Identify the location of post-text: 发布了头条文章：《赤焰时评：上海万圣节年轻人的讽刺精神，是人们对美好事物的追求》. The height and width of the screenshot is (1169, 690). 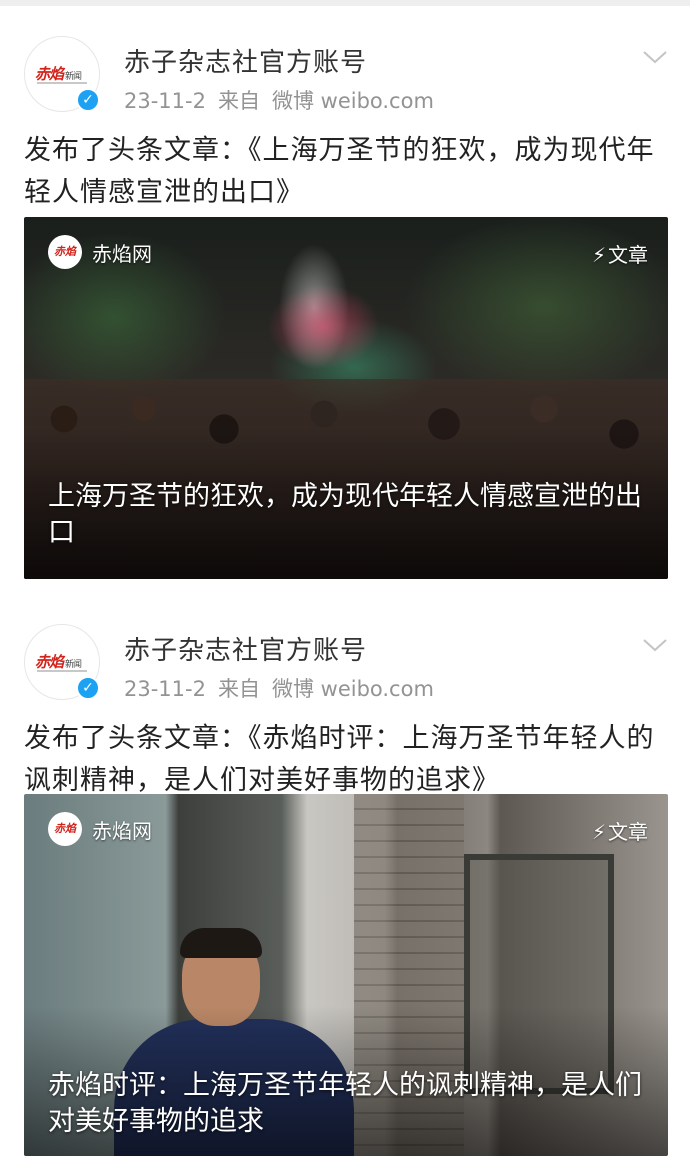
(339, 759).